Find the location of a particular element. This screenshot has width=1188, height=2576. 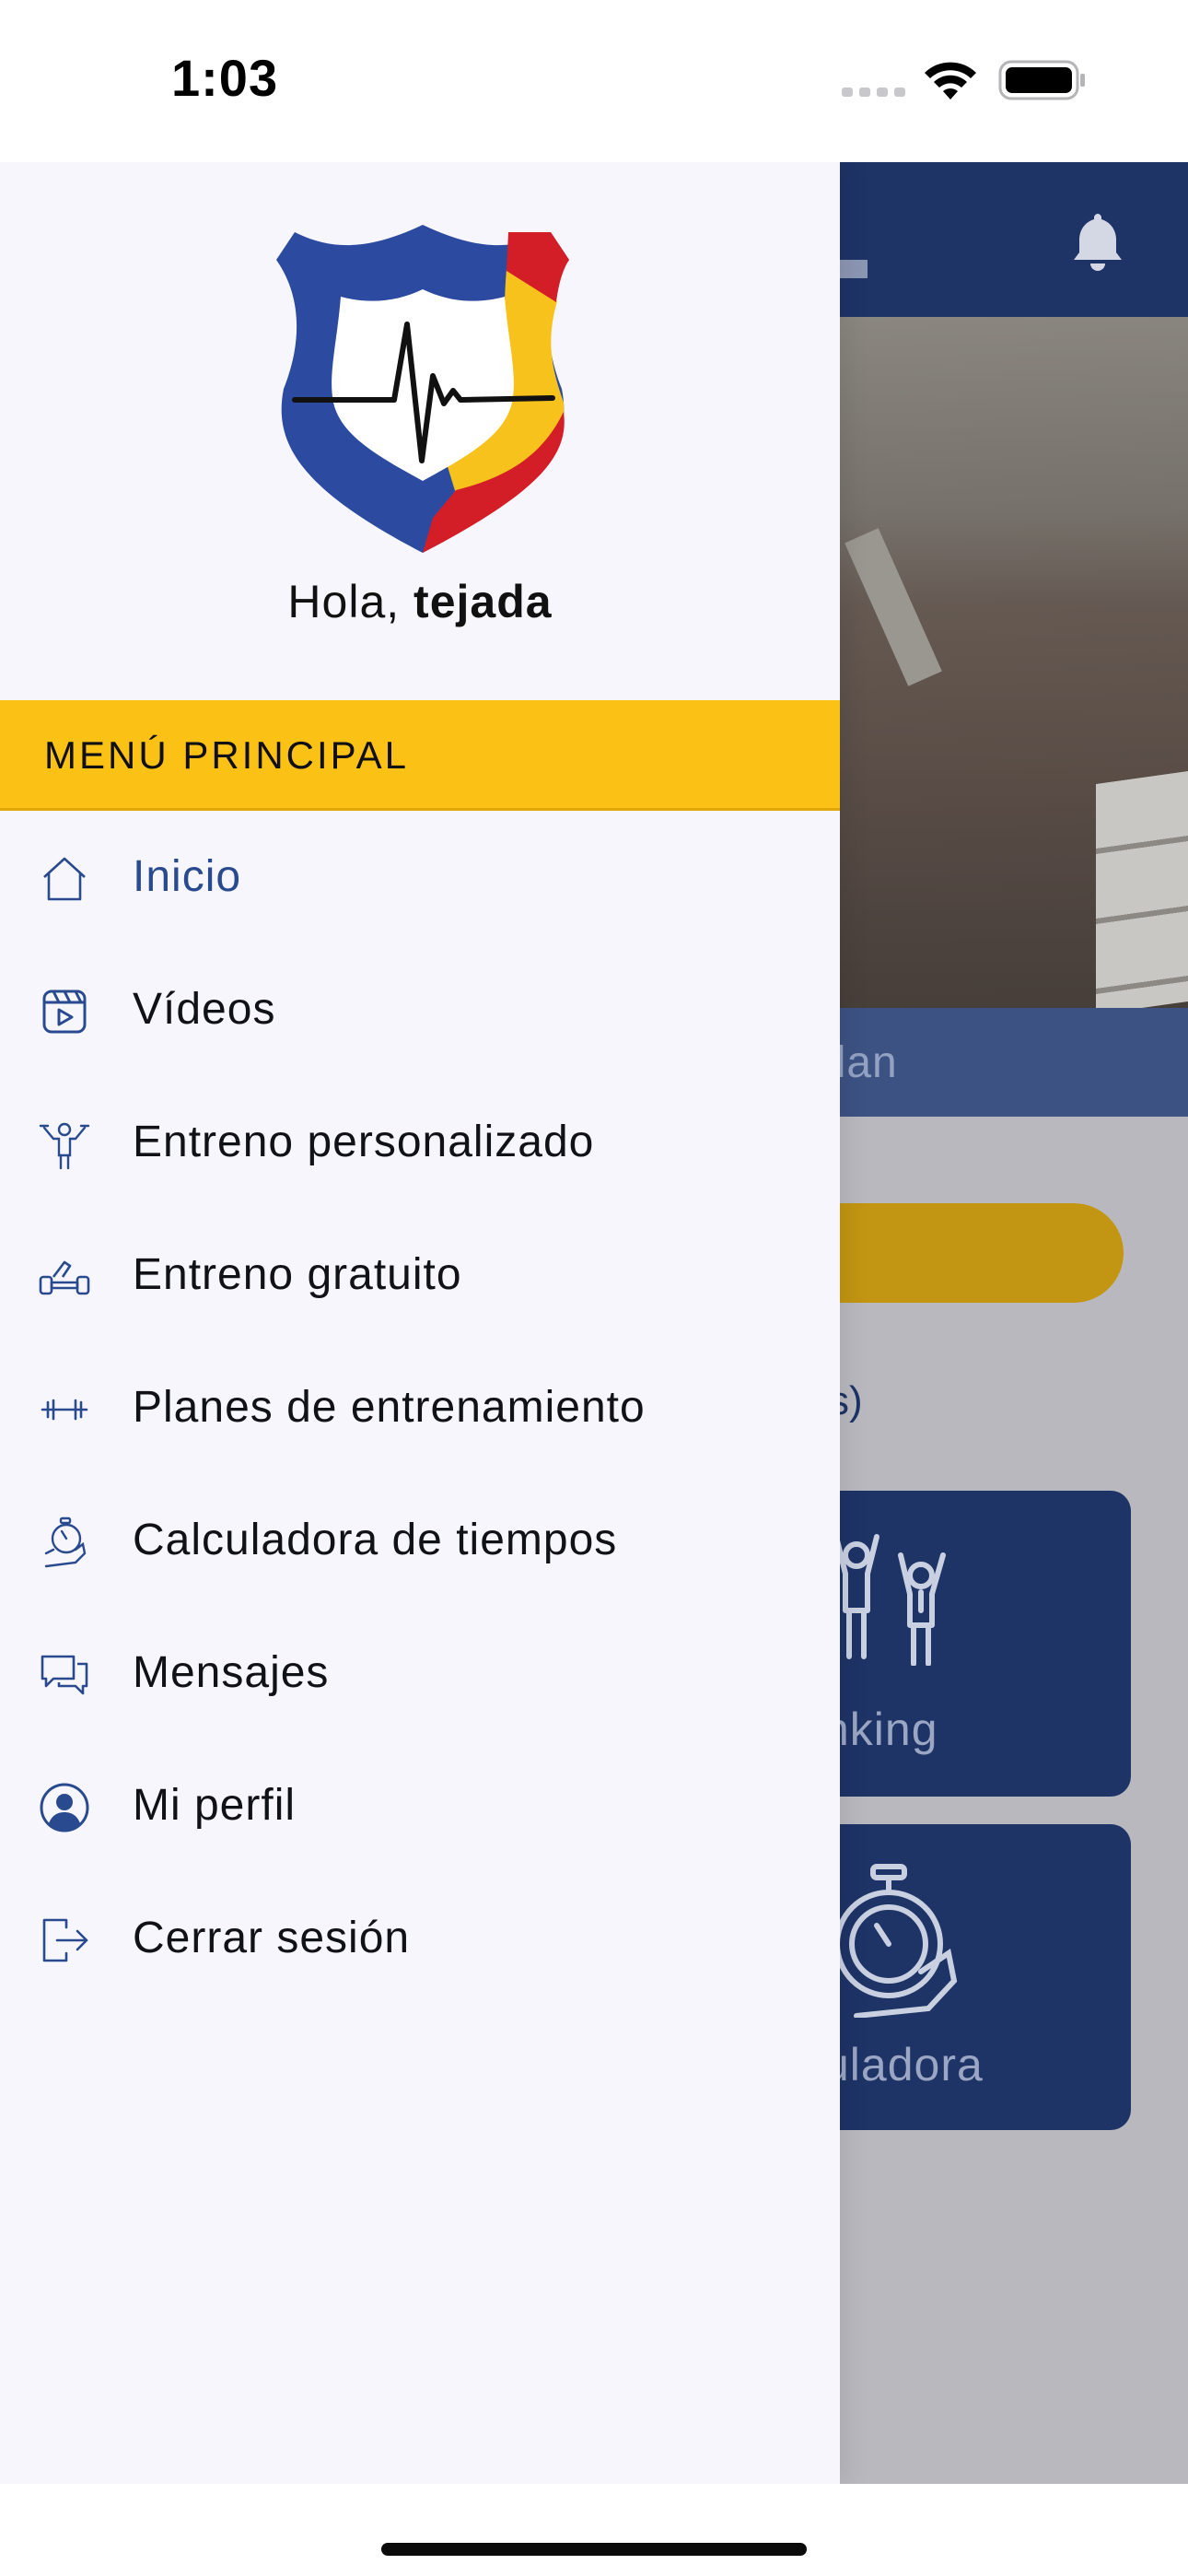

tile-calculator-label: uladora is located at coordinates (903, 2064).